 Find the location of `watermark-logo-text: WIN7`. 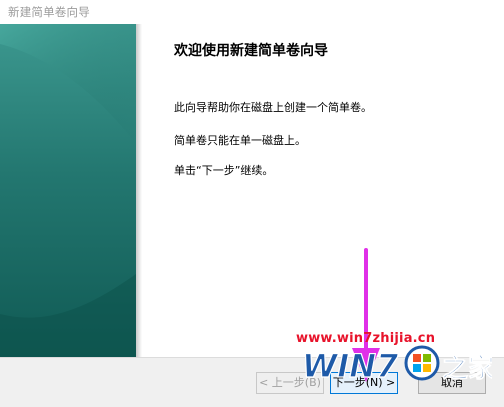

watermark-logo-text: WIN7 is located at coordinates (350, 366).